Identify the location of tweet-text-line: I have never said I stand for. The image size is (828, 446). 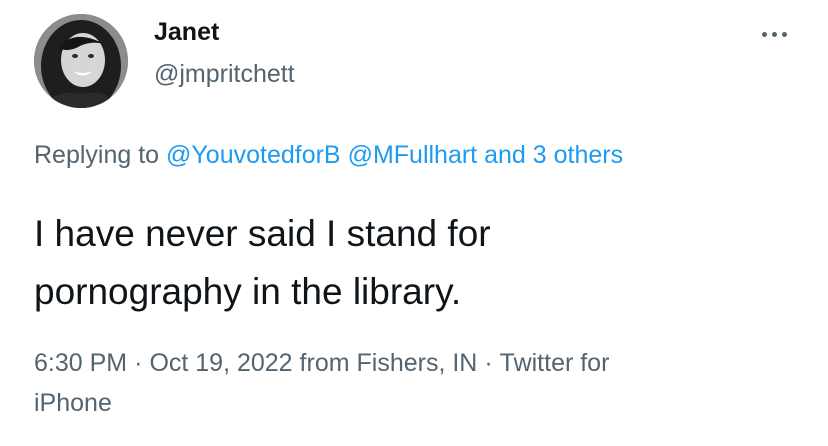
(262, 233).